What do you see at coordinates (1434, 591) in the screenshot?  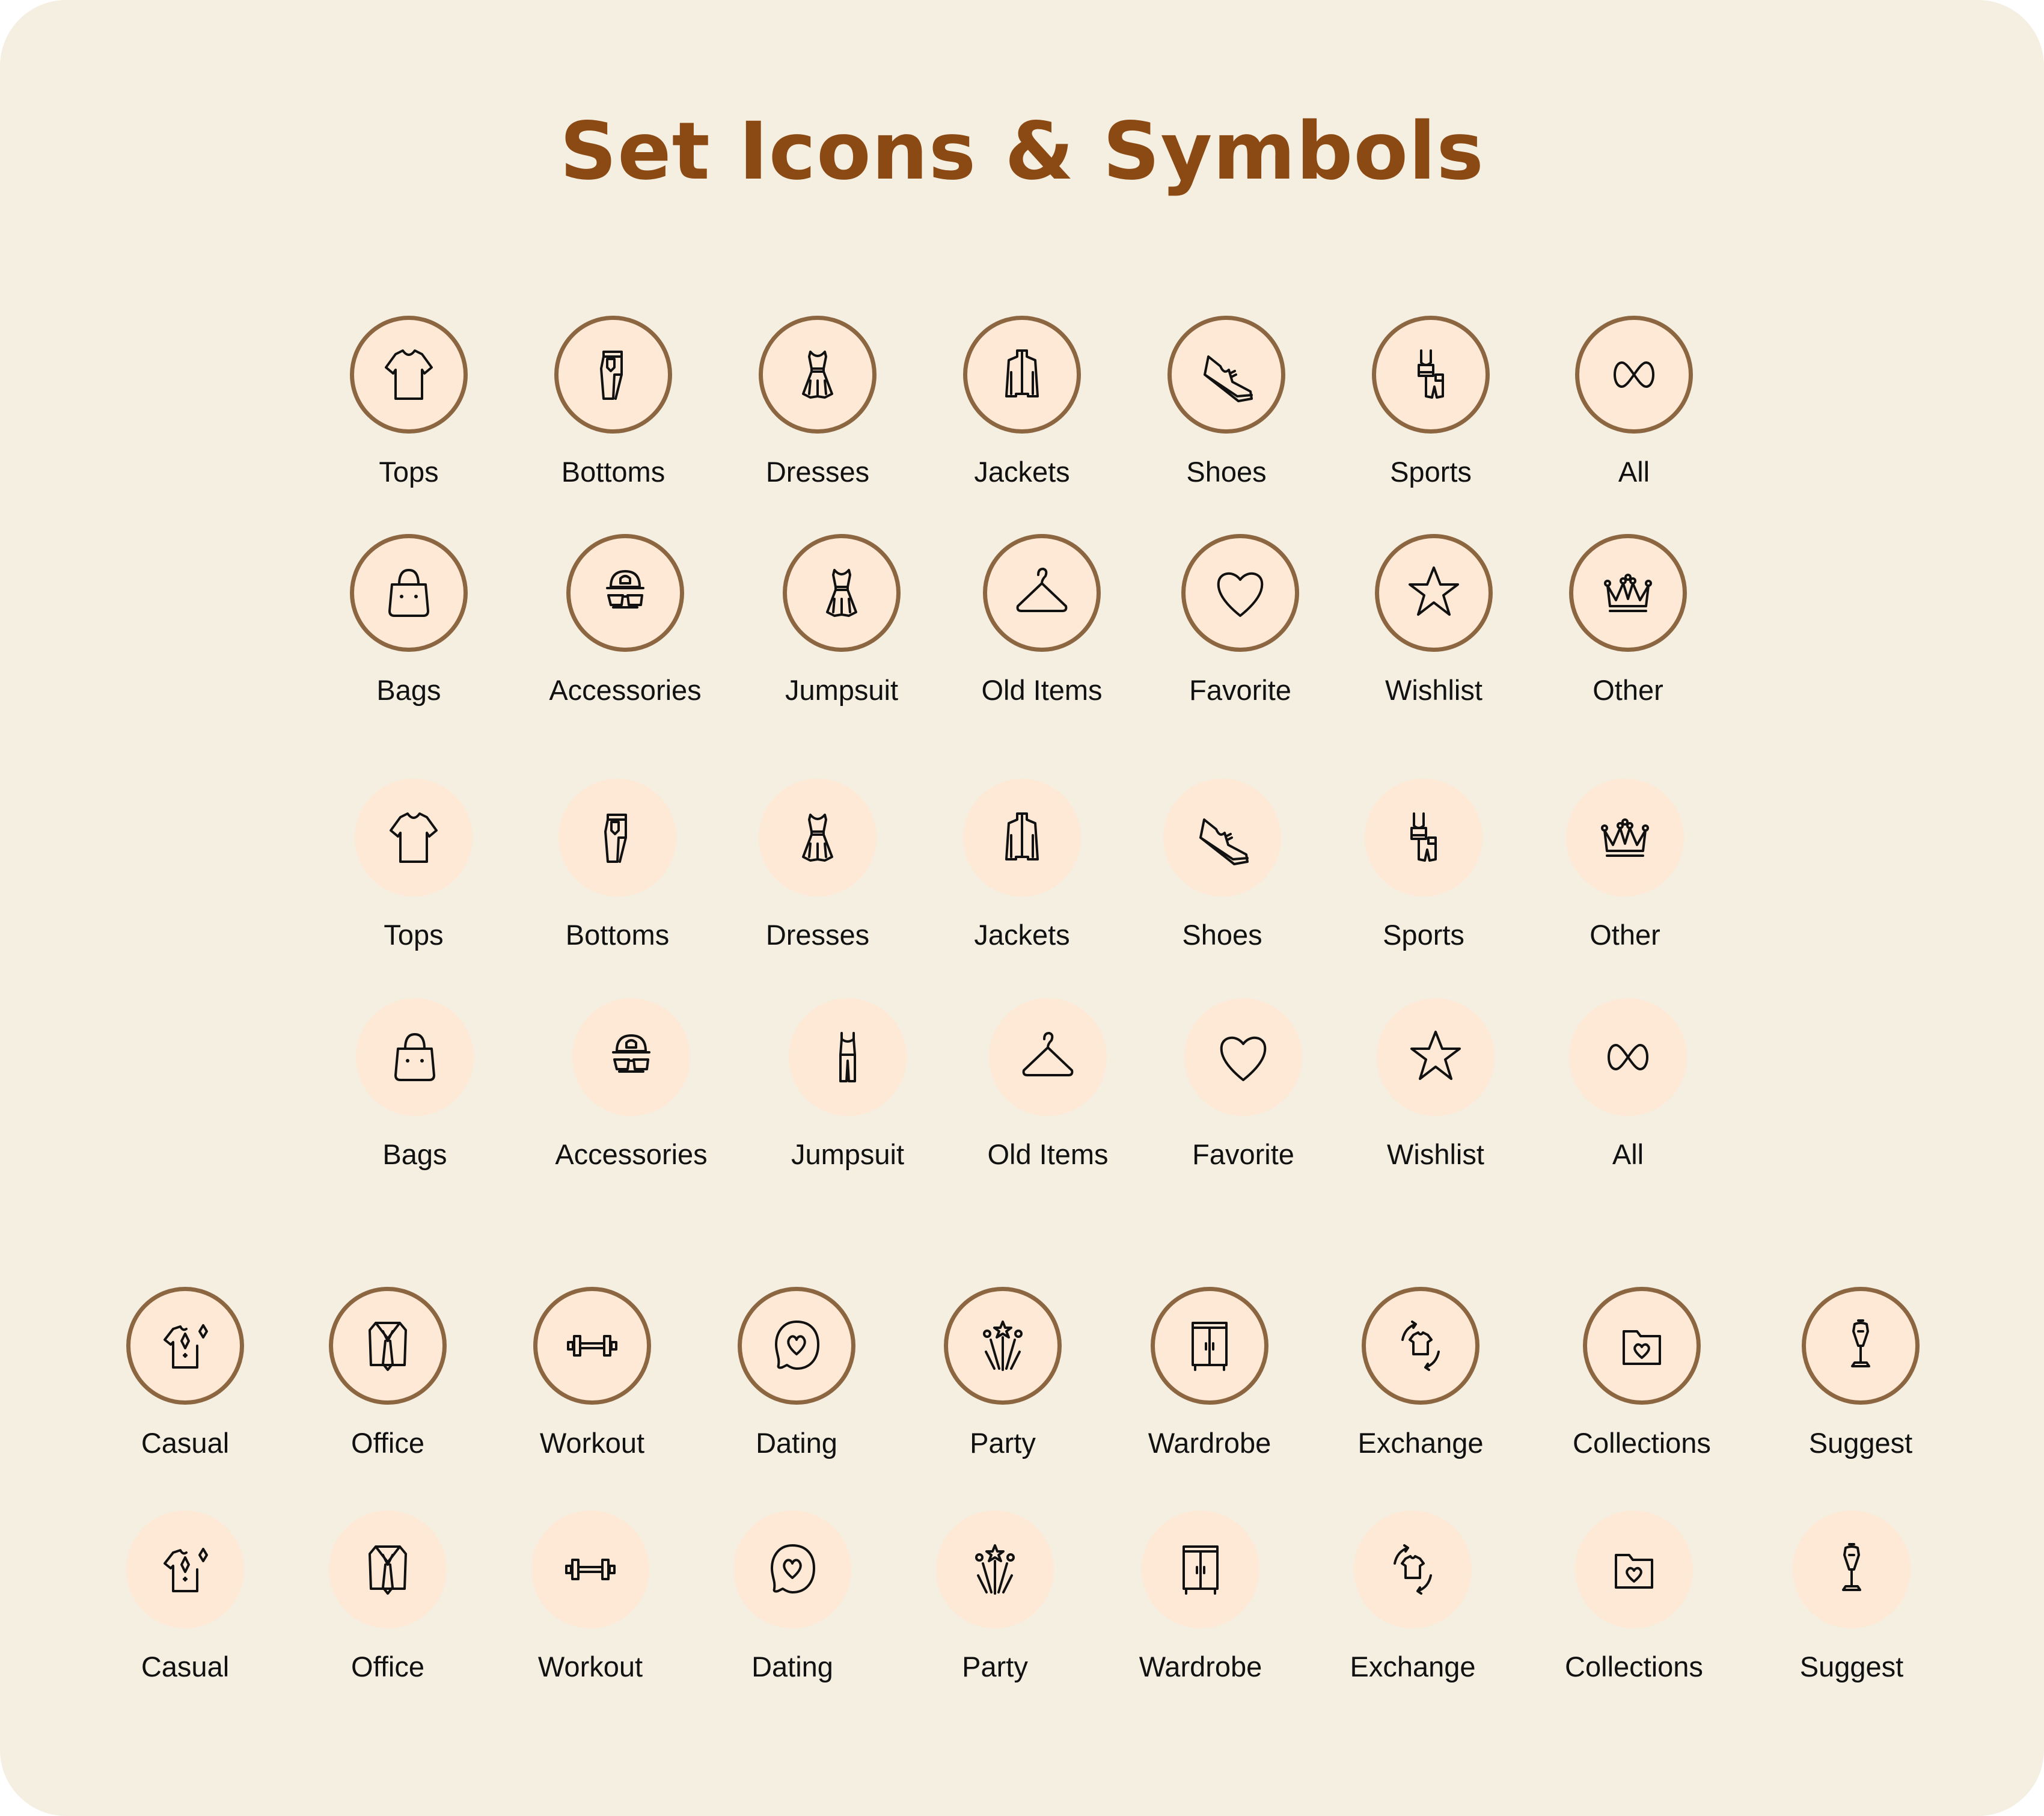 I see `star-icon` at bounding box center [1434, 591].